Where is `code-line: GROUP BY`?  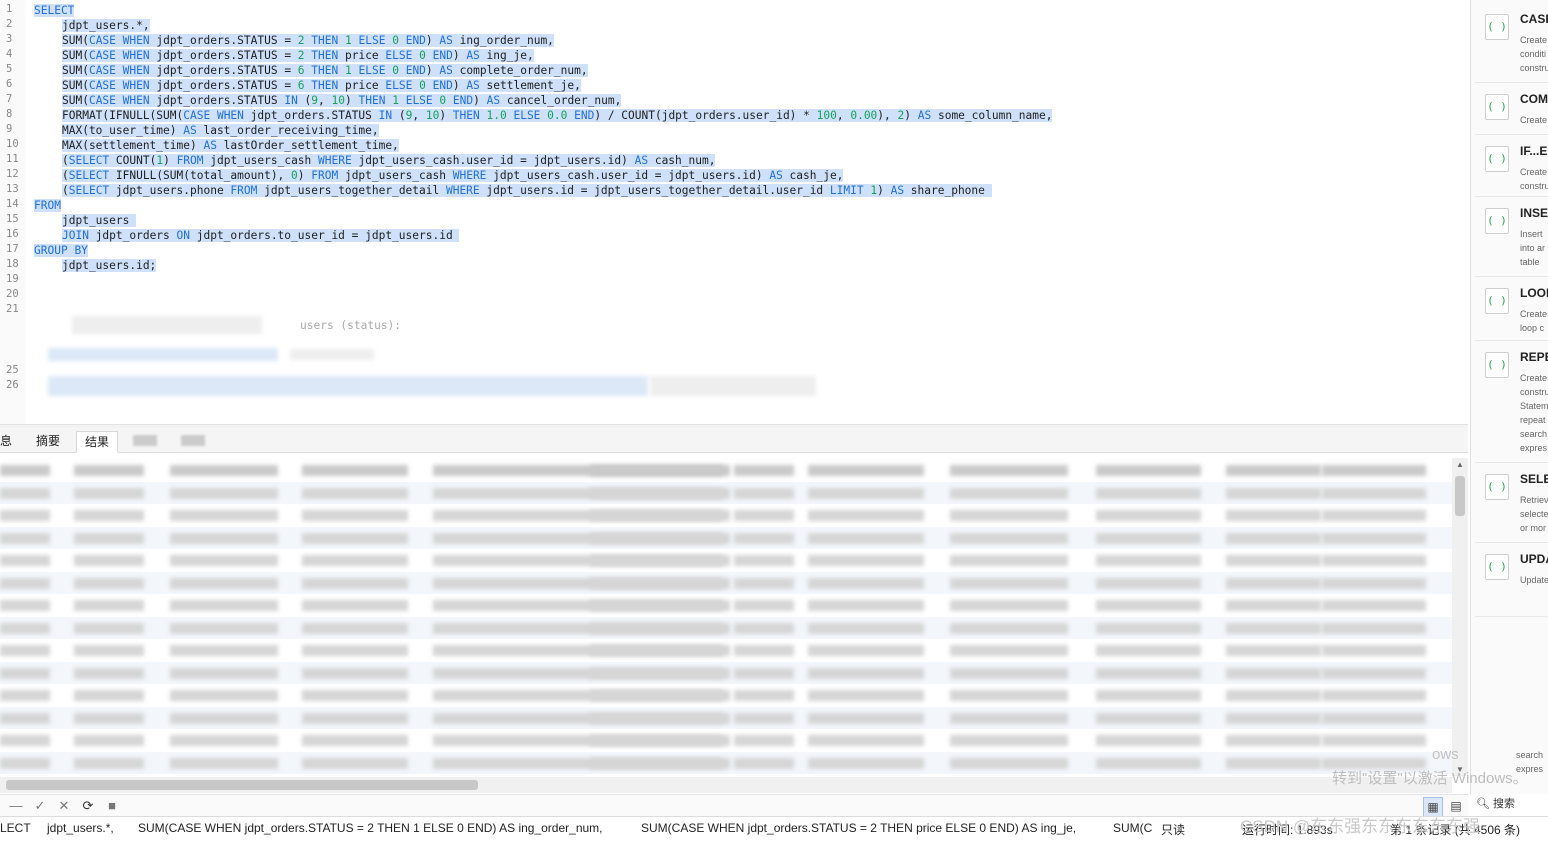 code-line: GROUP BY is located at coordinates (61, 250).